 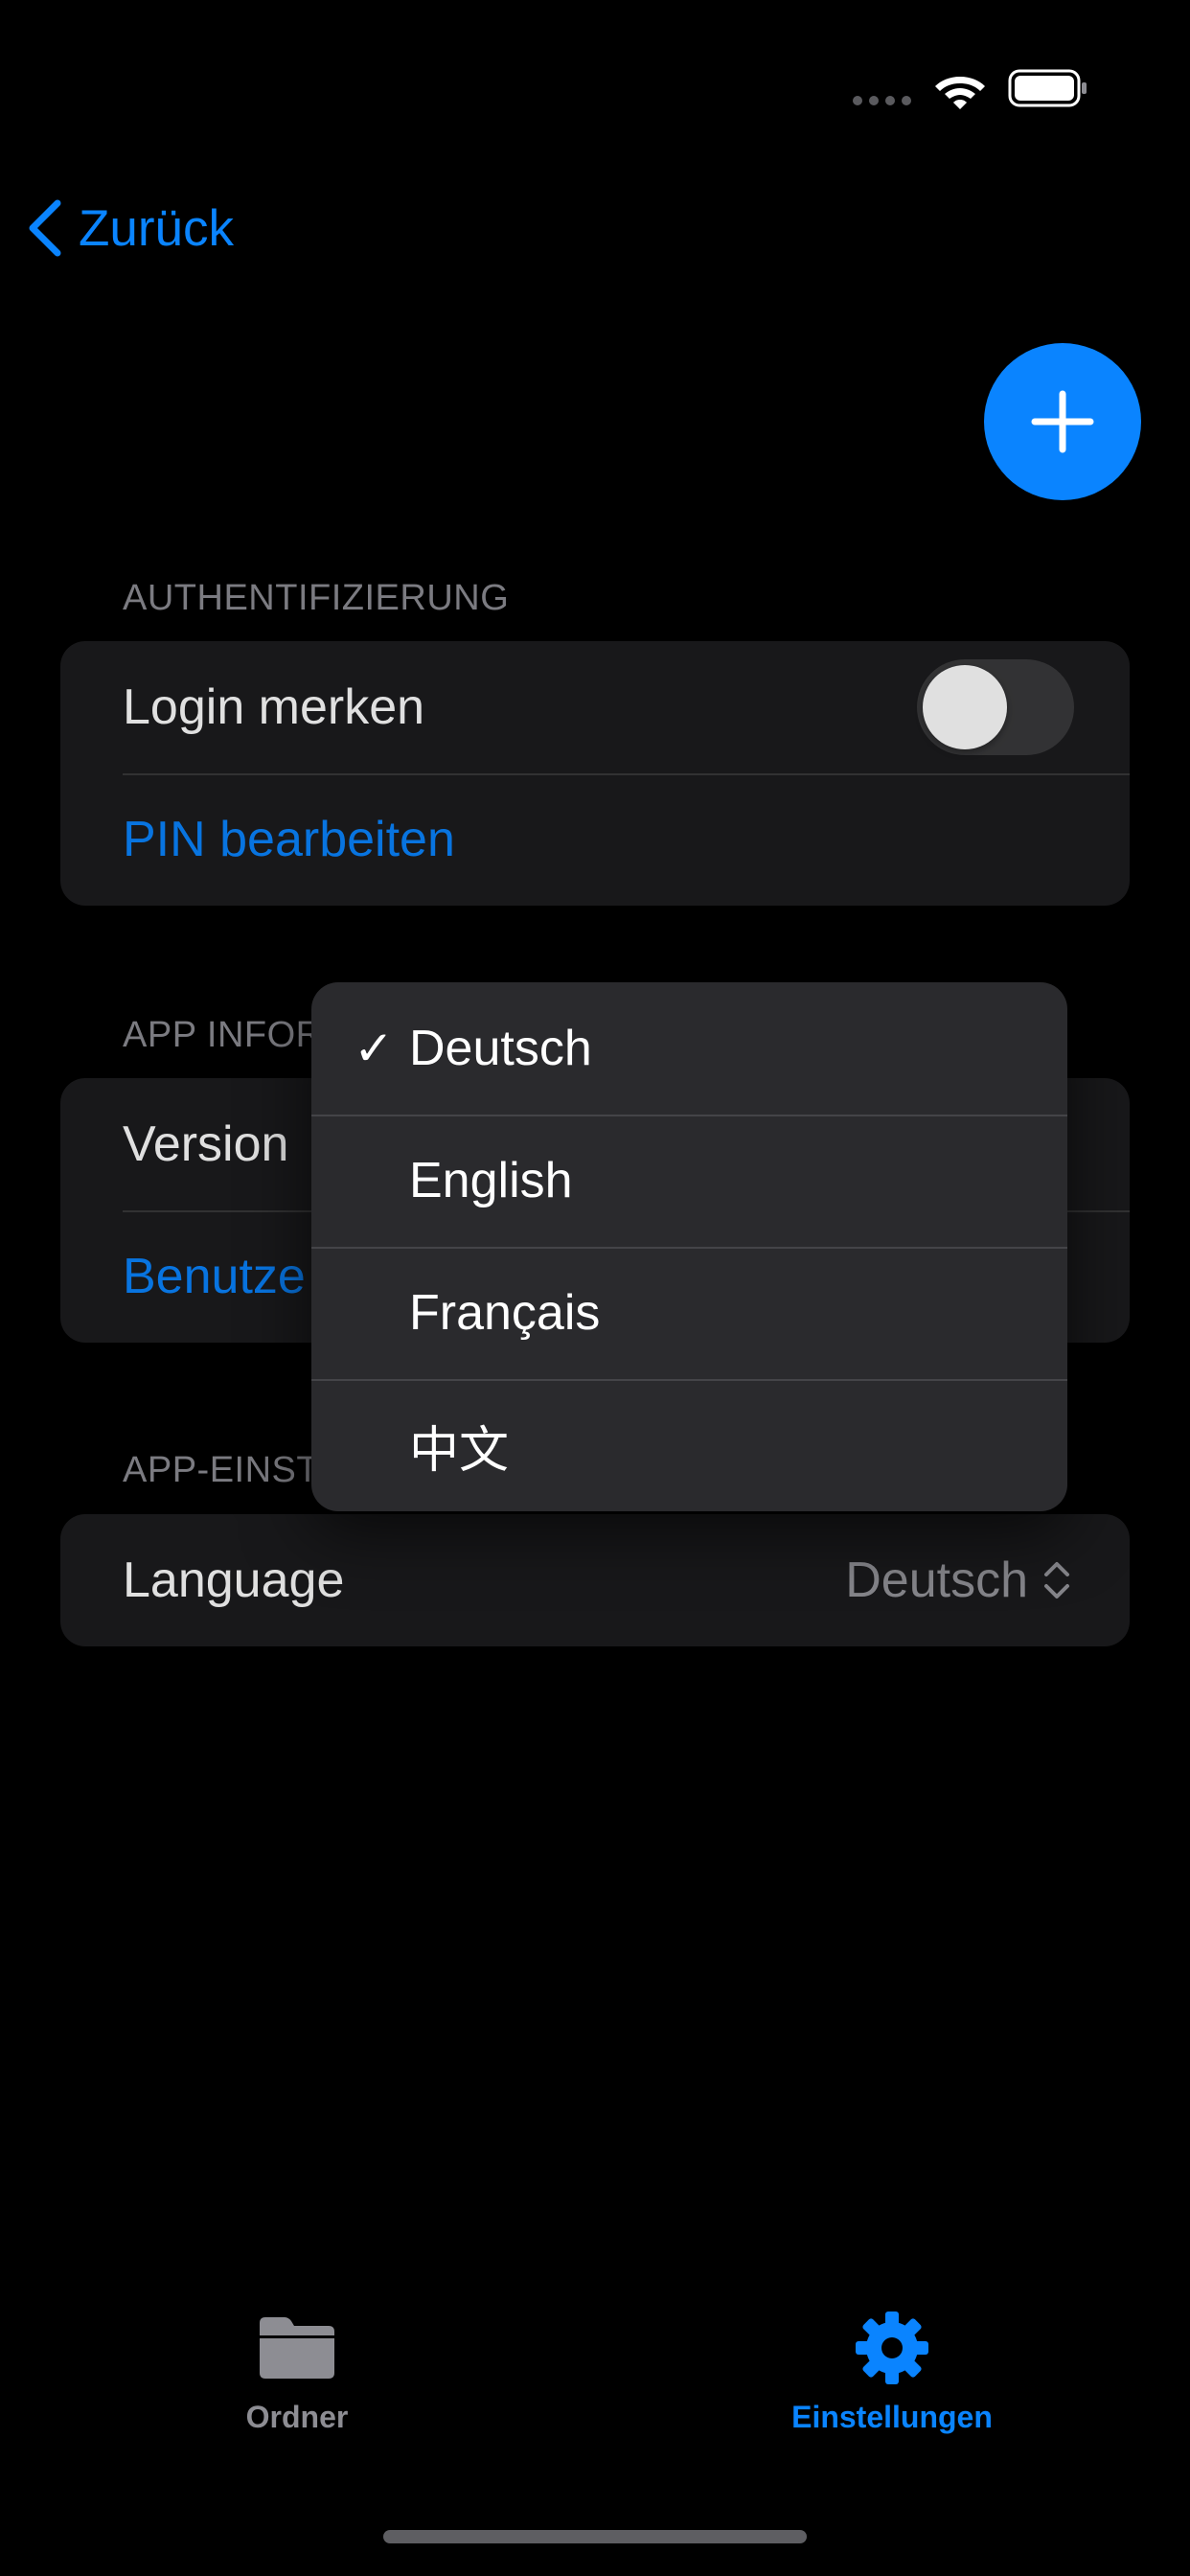 I want to click on battery-icon, so click(x=1047, y=88).